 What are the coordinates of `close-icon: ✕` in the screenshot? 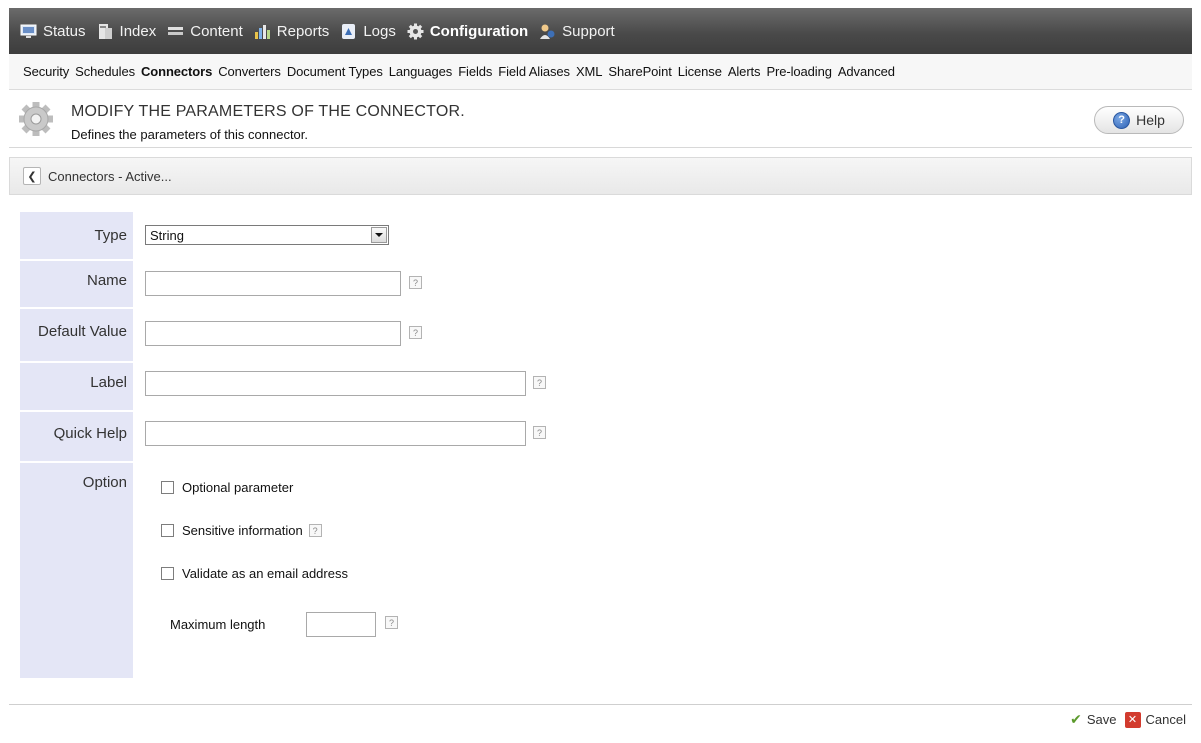 It's located at (1132, 719).